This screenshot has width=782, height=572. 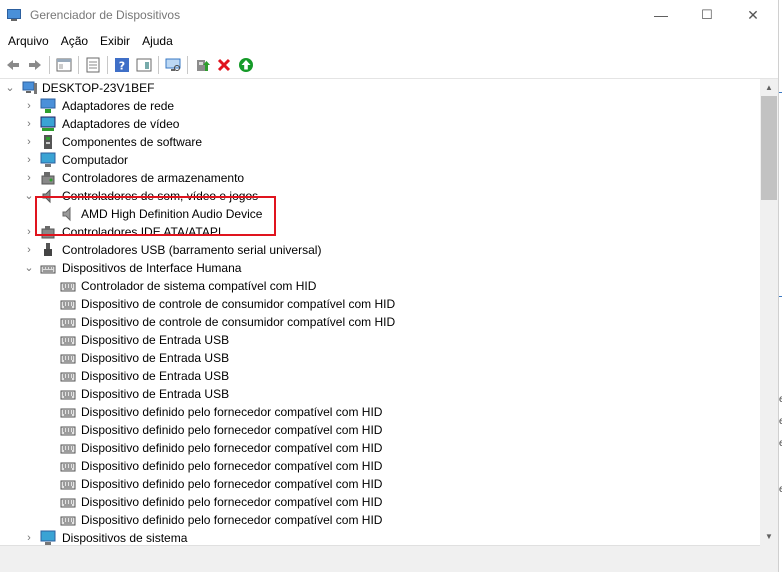 What do you see at coordinates (707, 15) in the screenshot?
I see `maximize-button: ☐` at bounding box center [707, 15].